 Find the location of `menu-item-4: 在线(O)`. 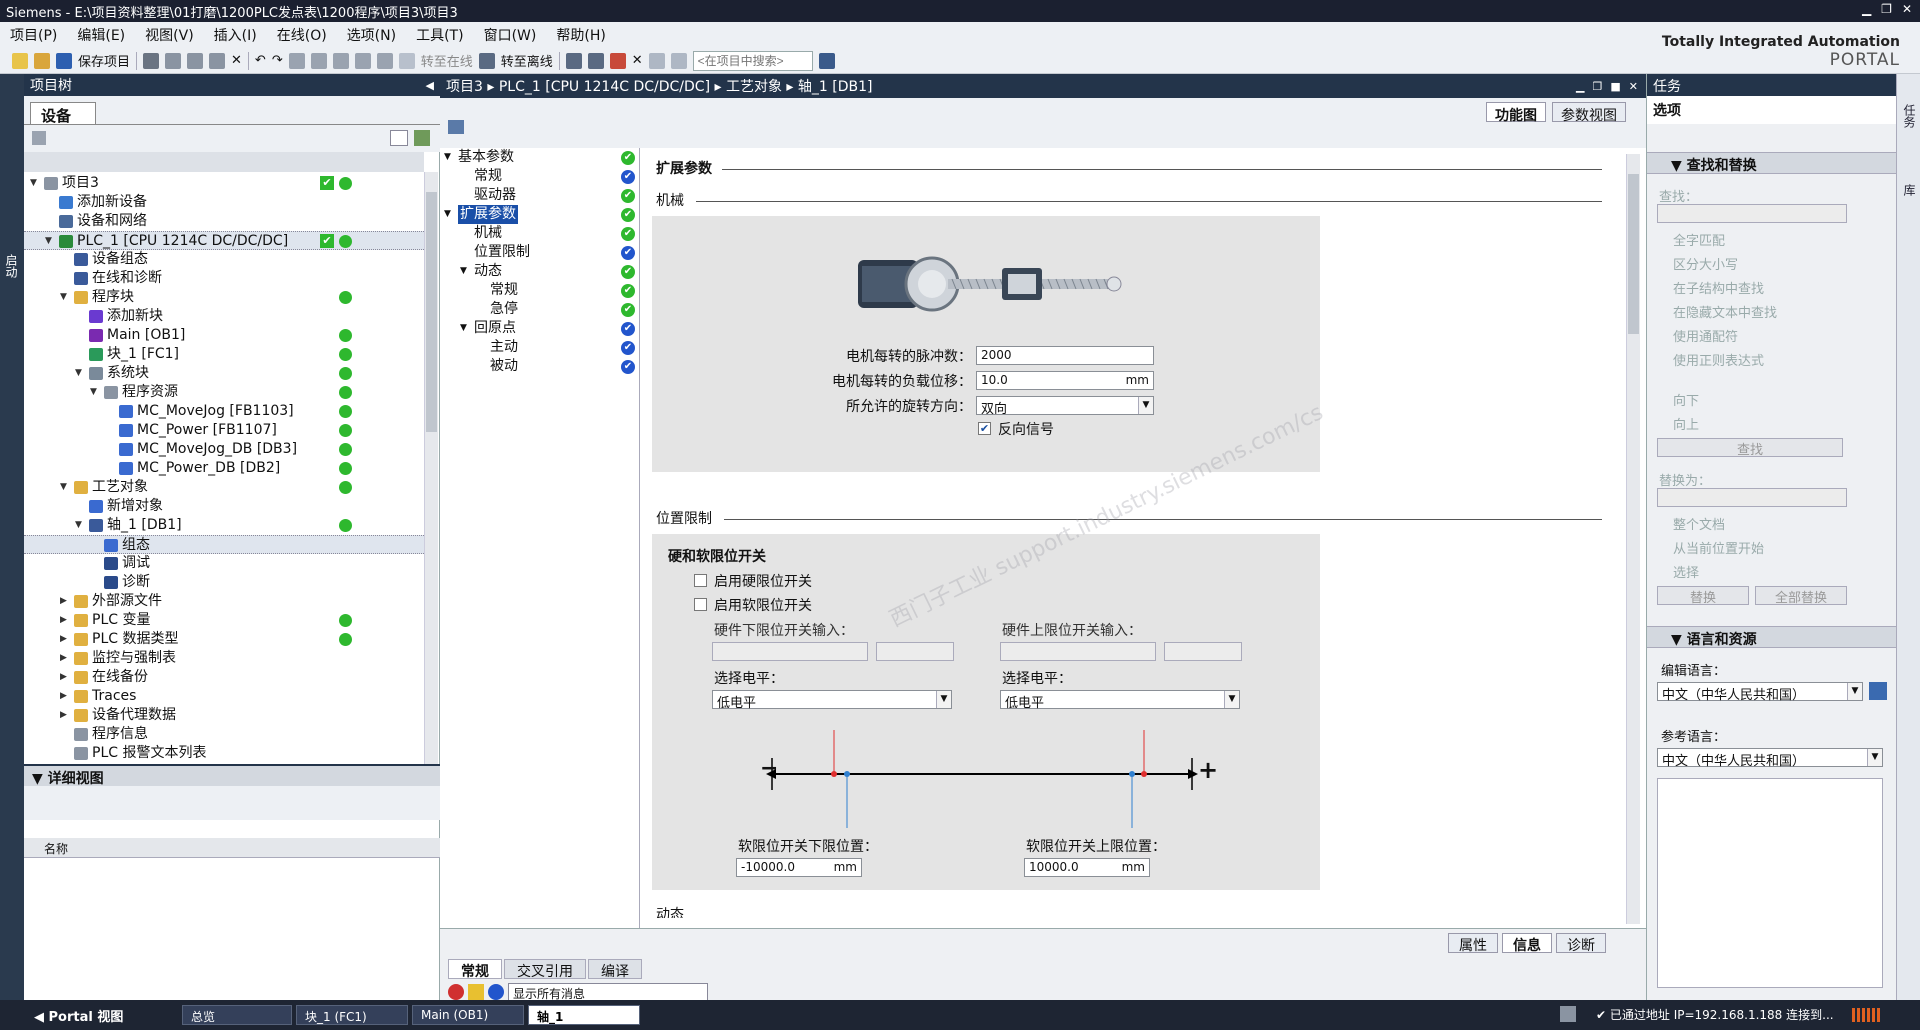

menu-item-4: 在线(O) is located at coordinates (302, 35).